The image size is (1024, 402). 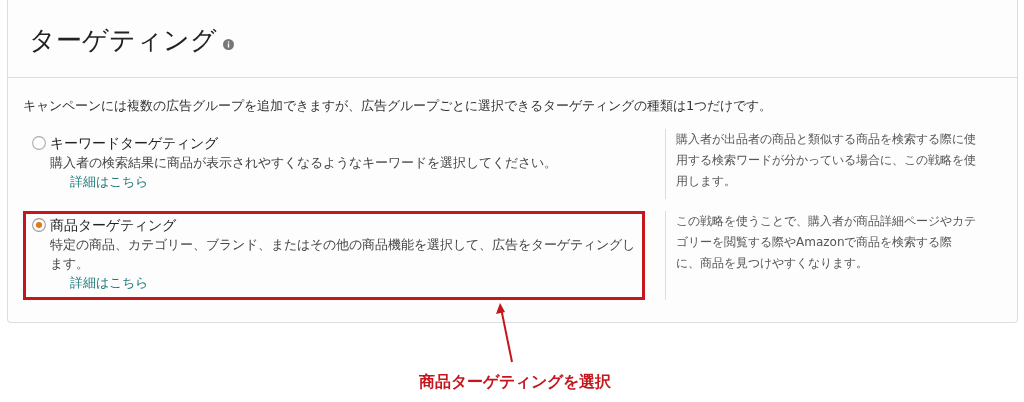 What do you see at coordinates (820, 255) in the screenshot?
I see `help-text: この戦略を使うことで、購入者が商品詳細ページやカテゴリーを閲覧する際やAmazonで商品を検索する際に、商品を見つけやすくなります。` at bounding box center [820, 255].